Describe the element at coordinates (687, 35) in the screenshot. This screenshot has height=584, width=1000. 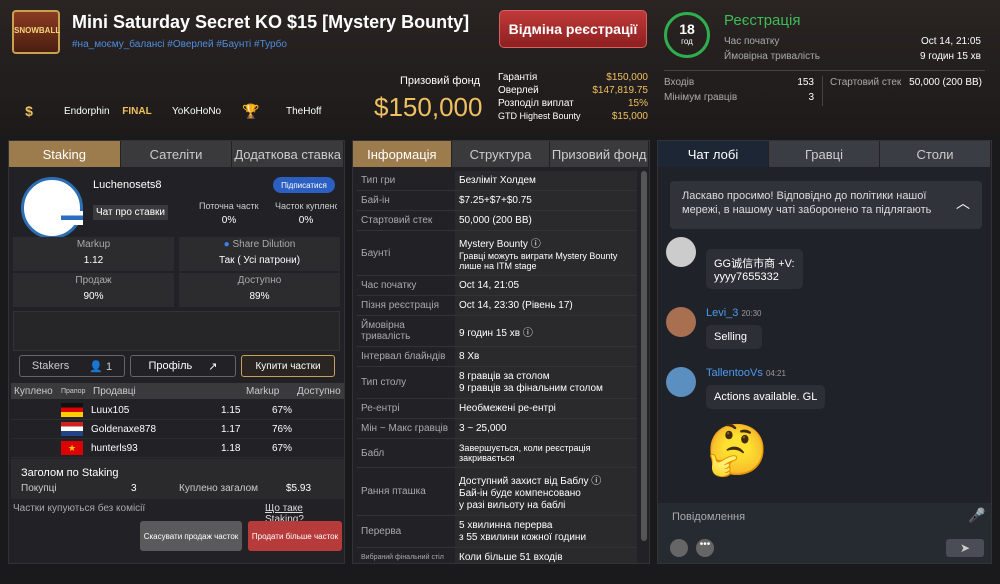
I see `registration-clock: 18 год` at that location.